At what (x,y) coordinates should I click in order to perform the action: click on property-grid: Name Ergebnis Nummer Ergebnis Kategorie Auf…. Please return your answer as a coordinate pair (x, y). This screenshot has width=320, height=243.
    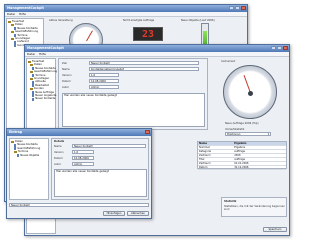
    Looking at the image, I should click on (242, 155).